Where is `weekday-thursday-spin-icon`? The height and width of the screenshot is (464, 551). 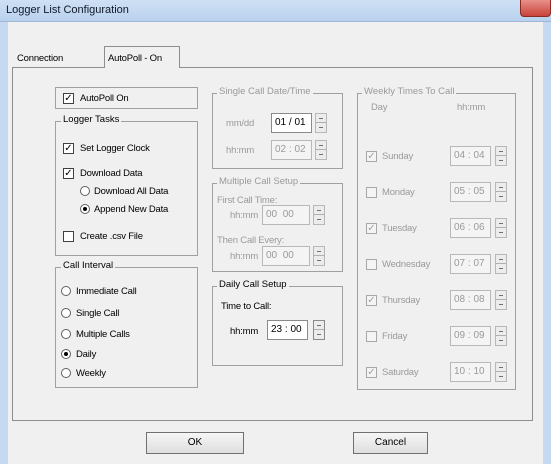
weekday-thursday-spin-icon is located at coordinates (501, 300).